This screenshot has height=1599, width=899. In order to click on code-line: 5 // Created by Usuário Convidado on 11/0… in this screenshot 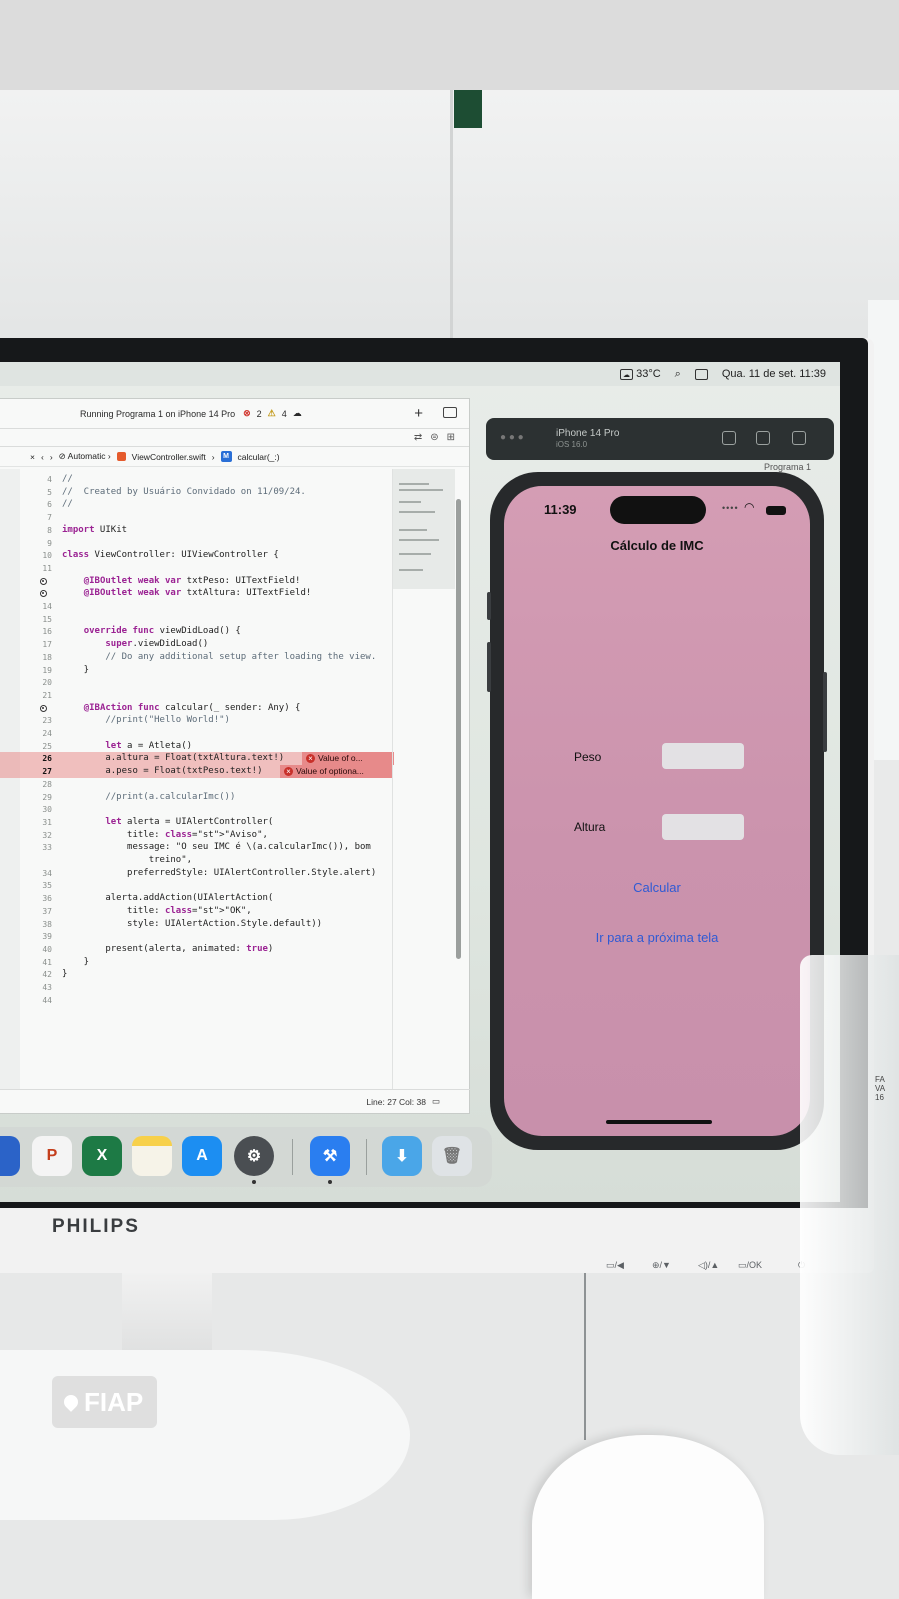, I will do `click(195, 492)`.